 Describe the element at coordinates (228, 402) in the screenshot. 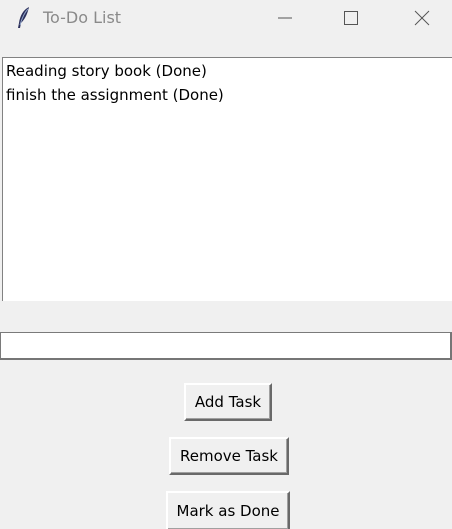

I see `add-task-button: Add Task` at that location.